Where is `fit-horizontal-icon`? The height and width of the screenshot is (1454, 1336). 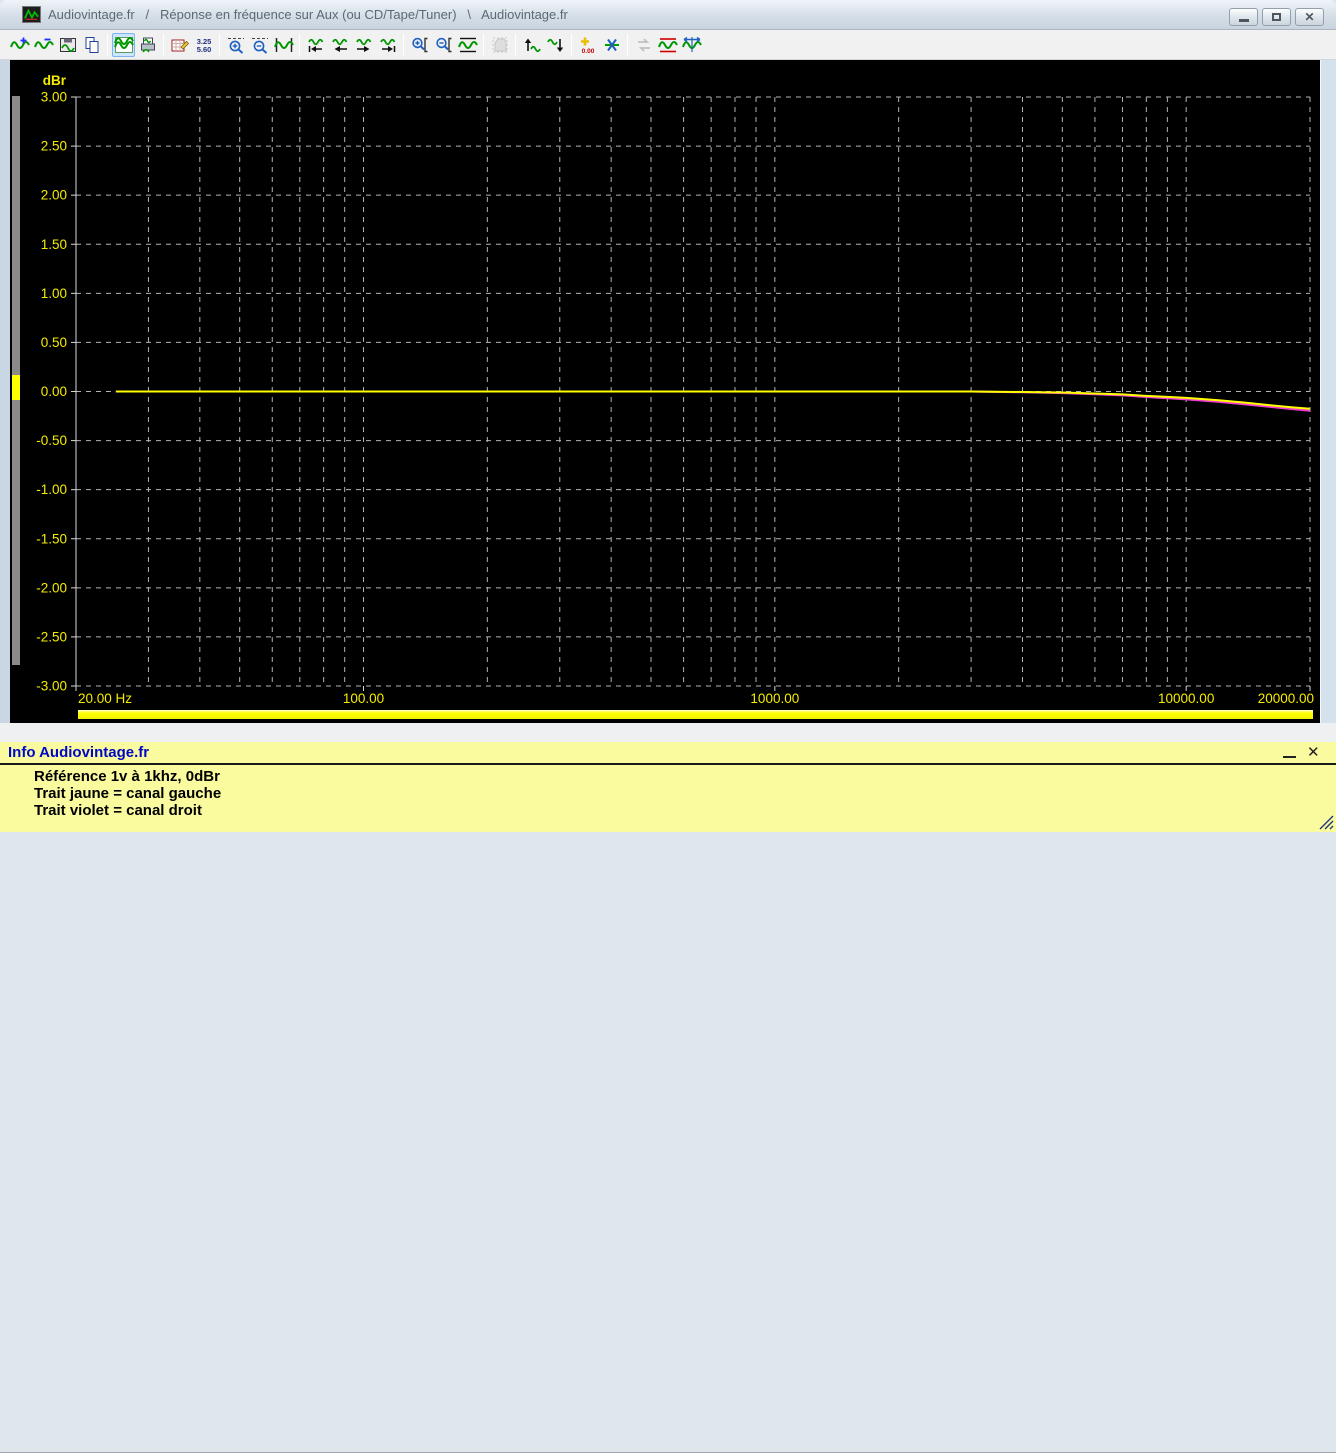
fit-horizontal-icon is located at coordinates (283, 44).